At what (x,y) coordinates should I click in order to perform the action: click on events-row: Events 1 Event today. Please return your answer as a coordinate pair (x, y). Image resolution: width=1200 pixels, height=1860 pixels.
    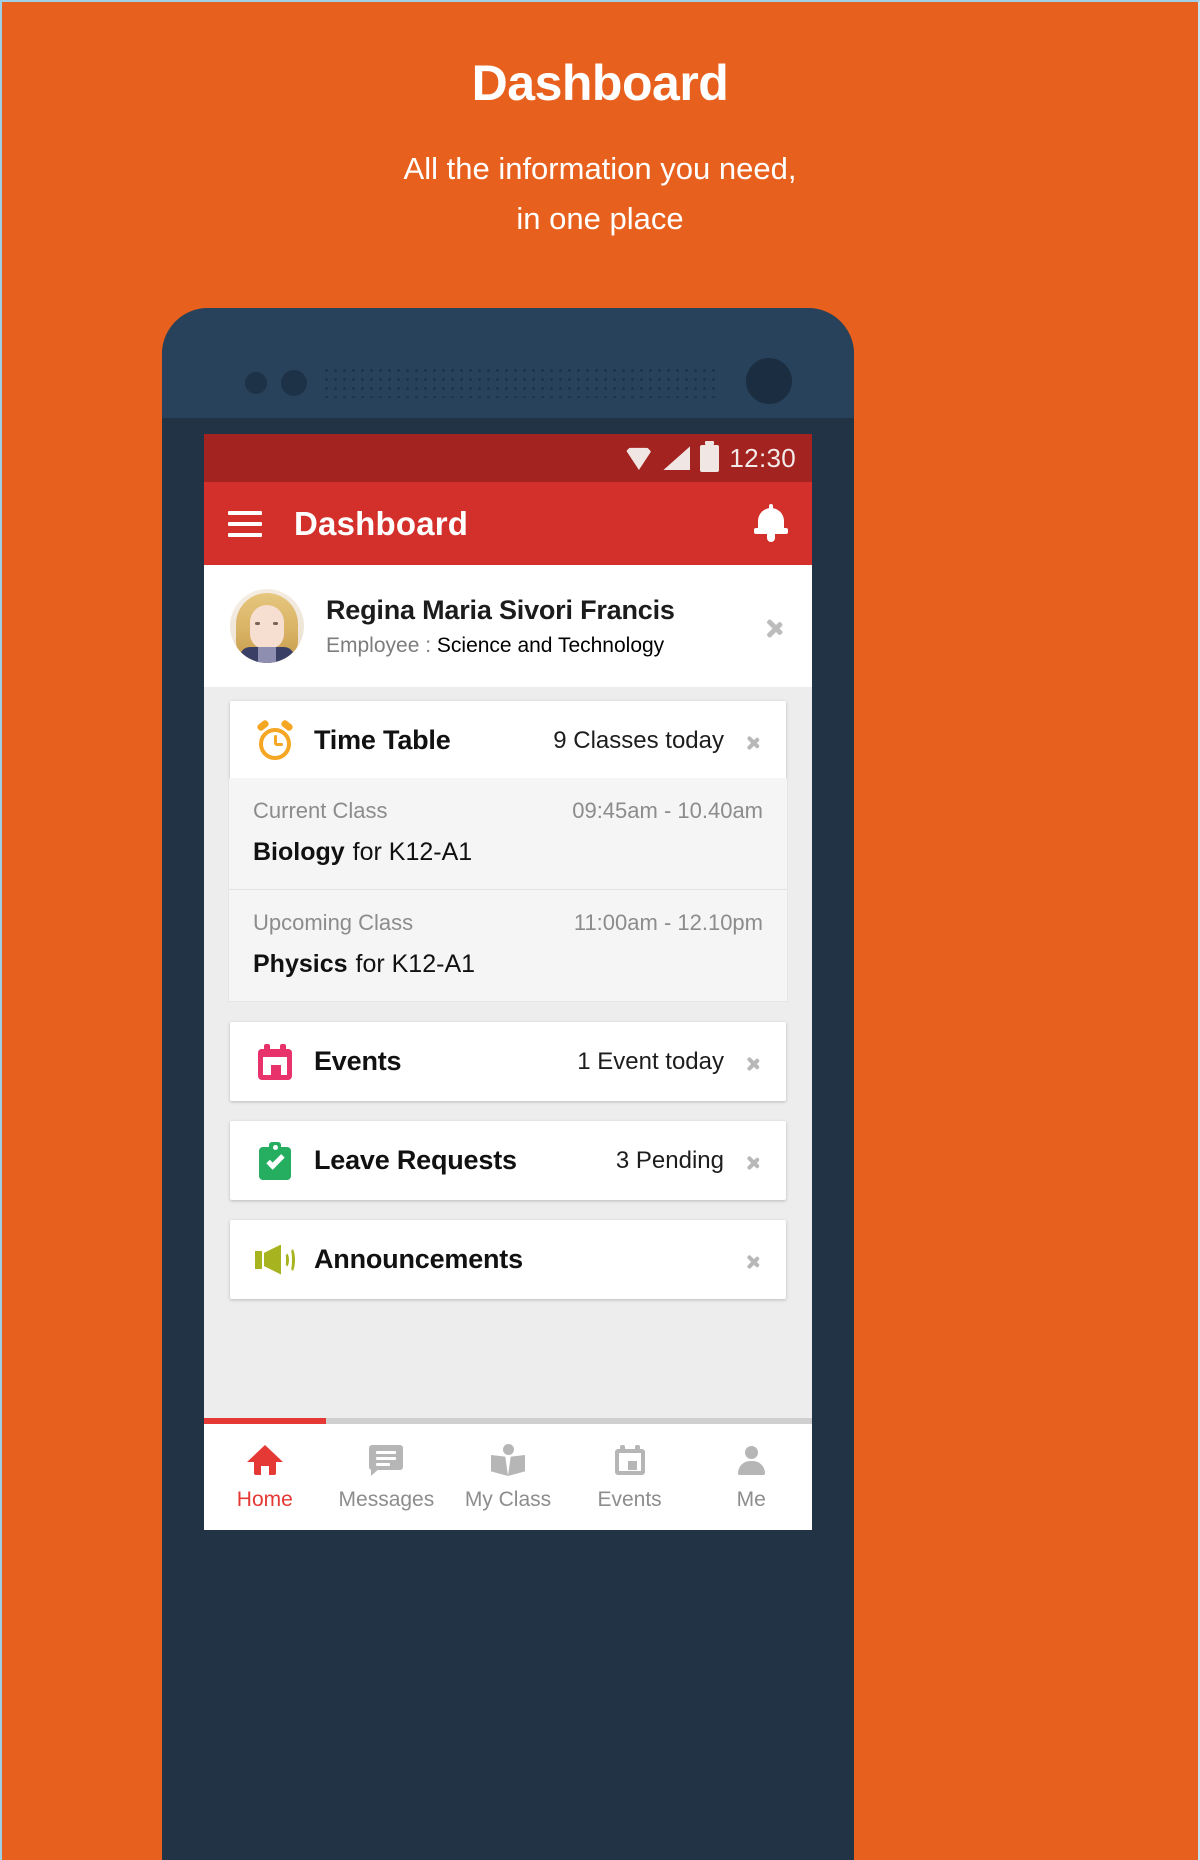
    Looking at the image, I should click on (508, 1061).